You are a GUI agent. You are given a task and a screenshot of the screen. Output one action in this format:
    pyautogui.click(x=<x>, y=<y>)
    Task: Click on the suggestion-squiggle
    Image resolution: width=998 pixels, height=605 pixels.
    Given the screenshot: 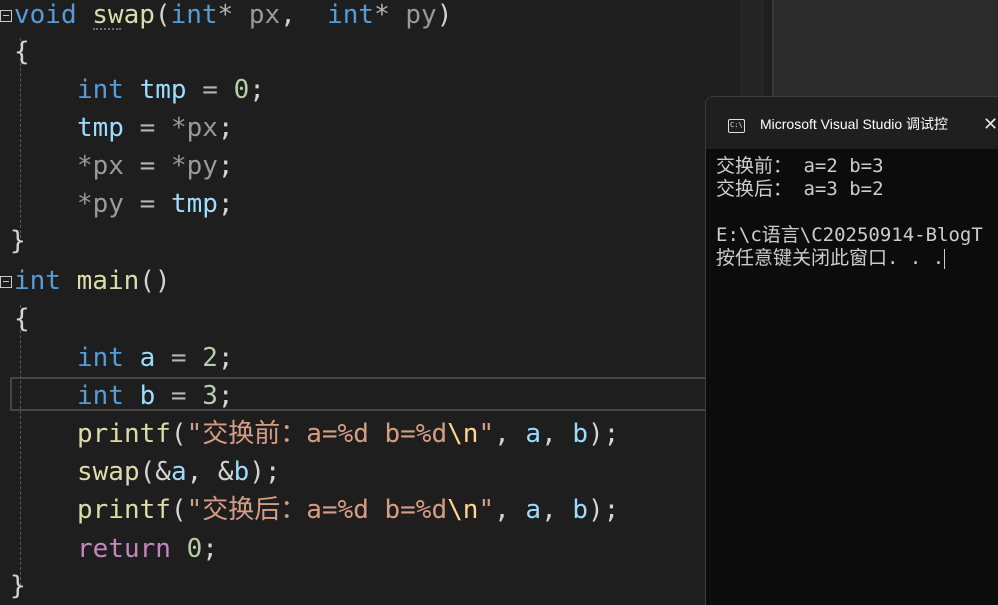 What is the action you would take?
    pyautogui.click(x=107, y=27)
    